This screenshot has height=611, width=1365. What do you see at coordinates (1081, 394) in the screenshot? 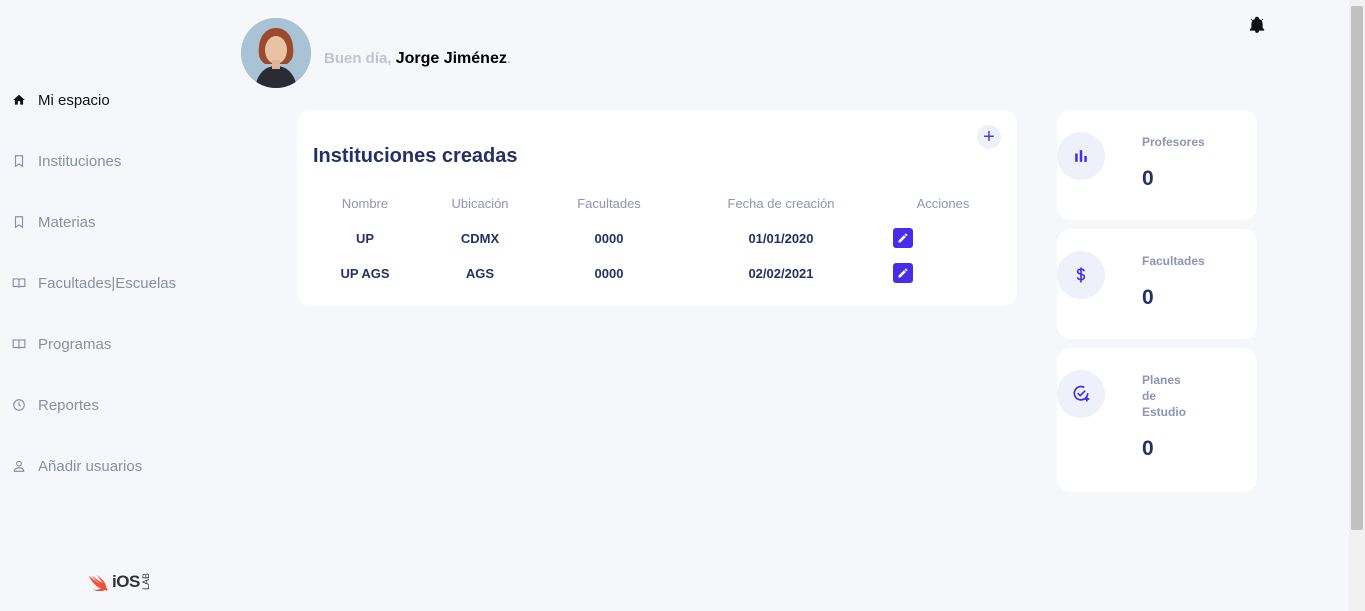
I see `check-add-icon` at bounding box center [1081, 394].